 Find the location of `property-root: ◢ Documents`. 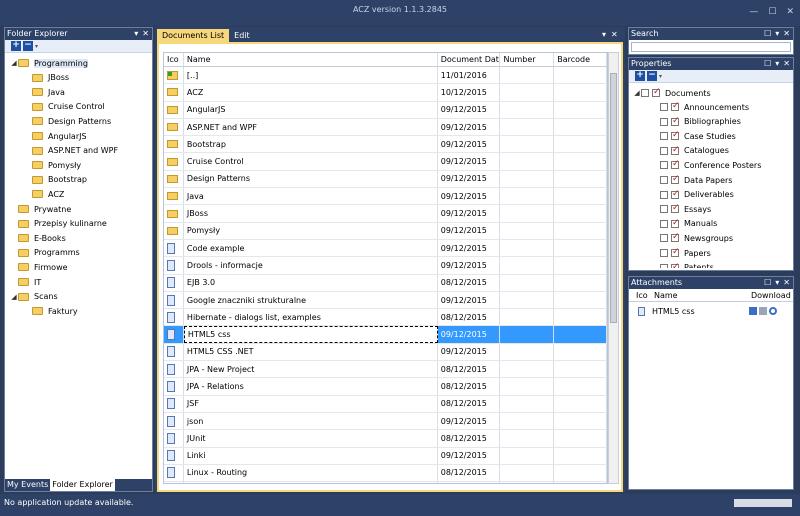

property-root: ◢ Documents is located at coordinates (671, 93).